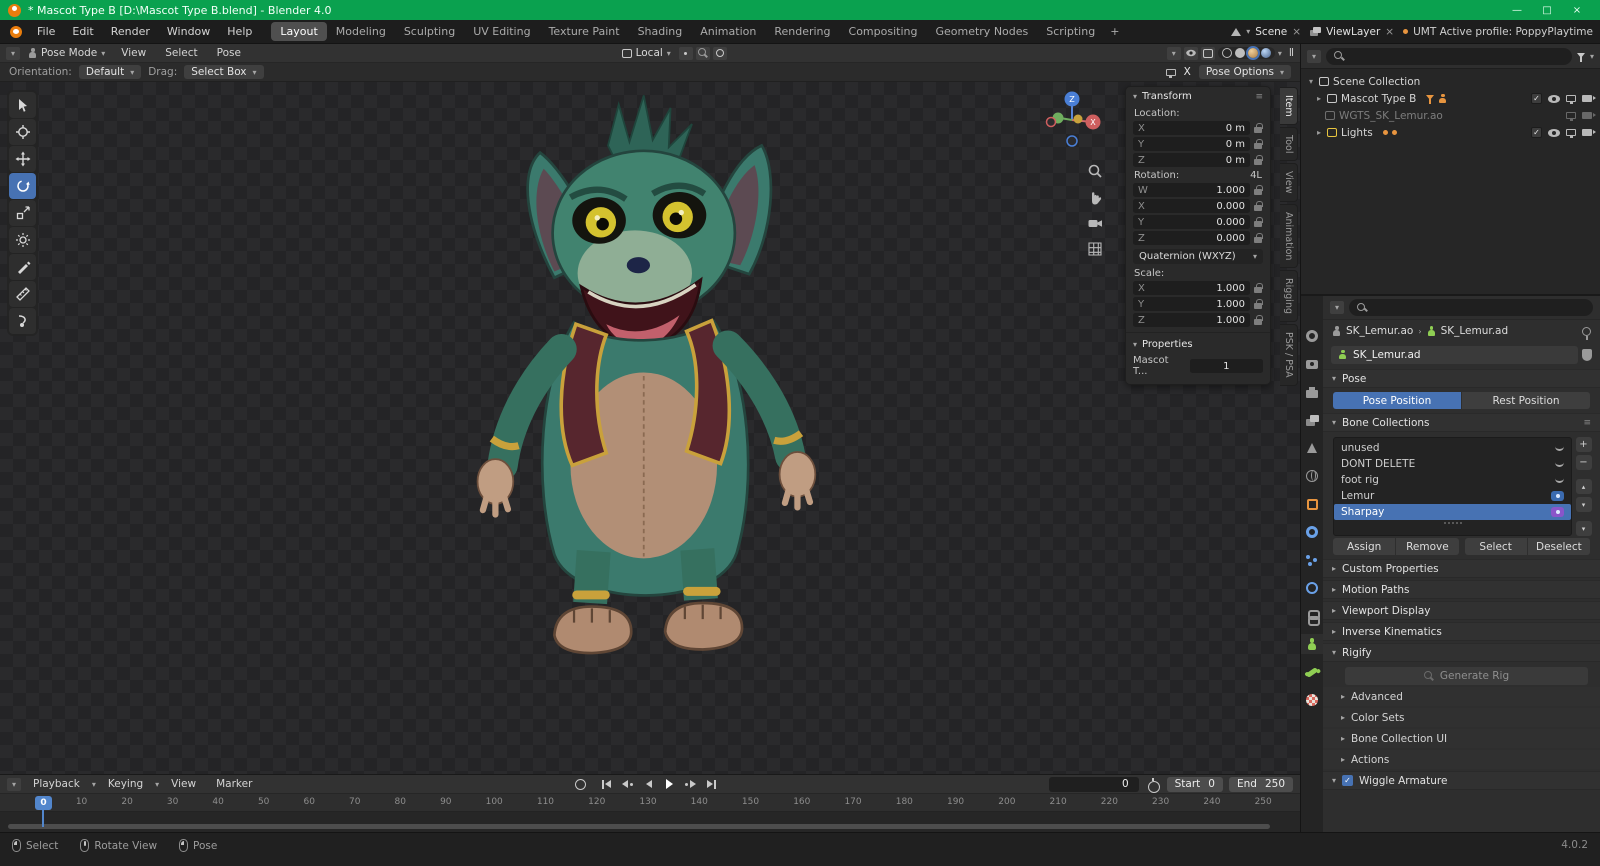 This screenshot has width=1600, height=866. Describe the element at coordinates (702, 53) in the screenshot. I see `snapping-button` at that location.